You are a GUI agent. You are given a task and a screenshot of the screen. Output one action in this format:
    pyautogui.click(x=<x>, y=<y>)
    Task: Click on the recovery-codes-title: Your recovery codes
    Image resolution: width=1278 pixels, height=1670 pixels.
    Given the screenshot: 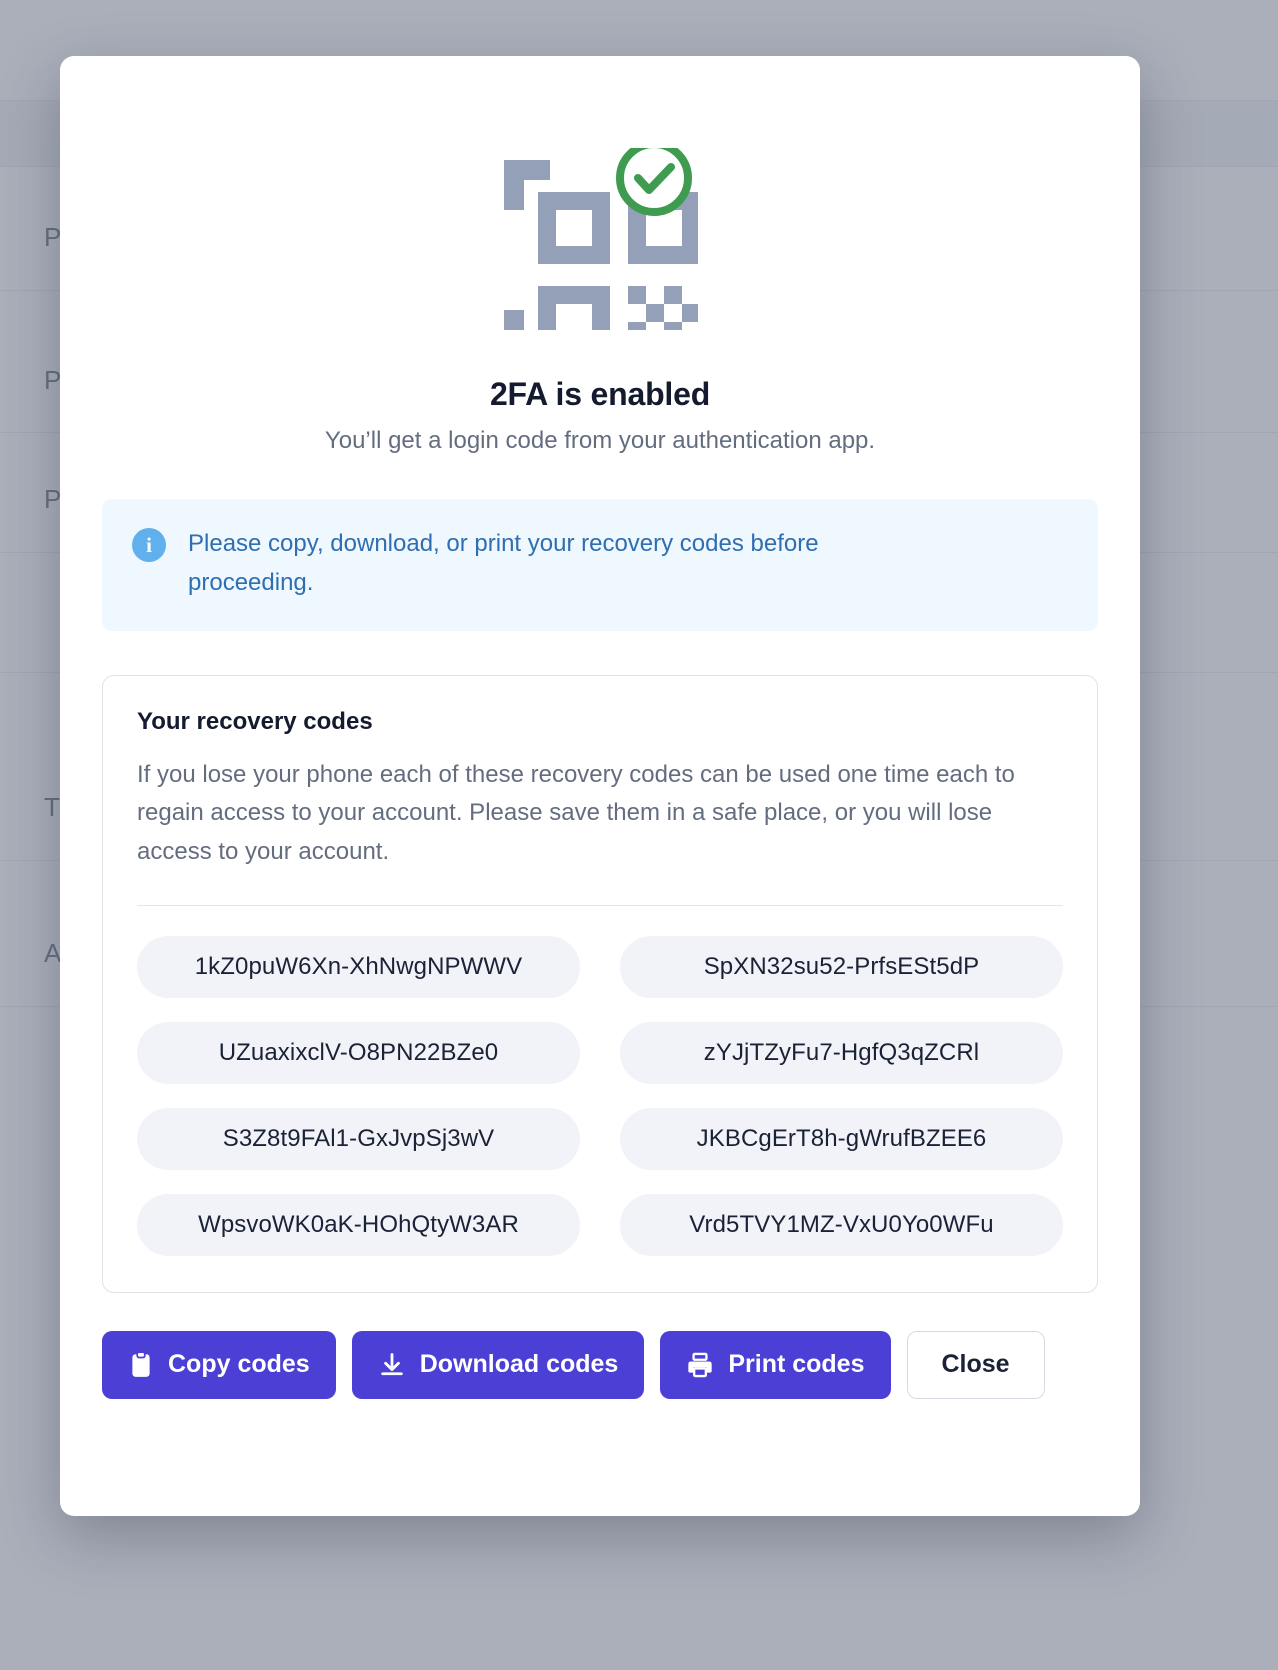 What is the action you would take?
    pyautogui.click(x=255, y=721)
    